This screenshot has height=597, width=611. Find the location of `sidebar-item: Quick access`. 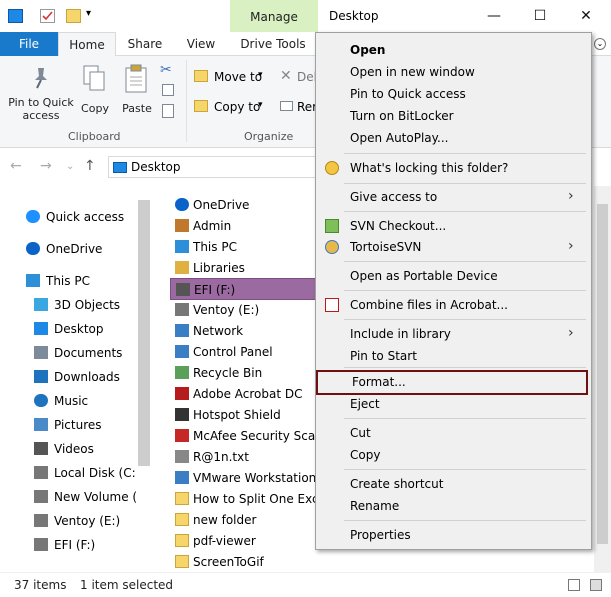

sidebar-item: Quick access is located at coordinates (75, 217).